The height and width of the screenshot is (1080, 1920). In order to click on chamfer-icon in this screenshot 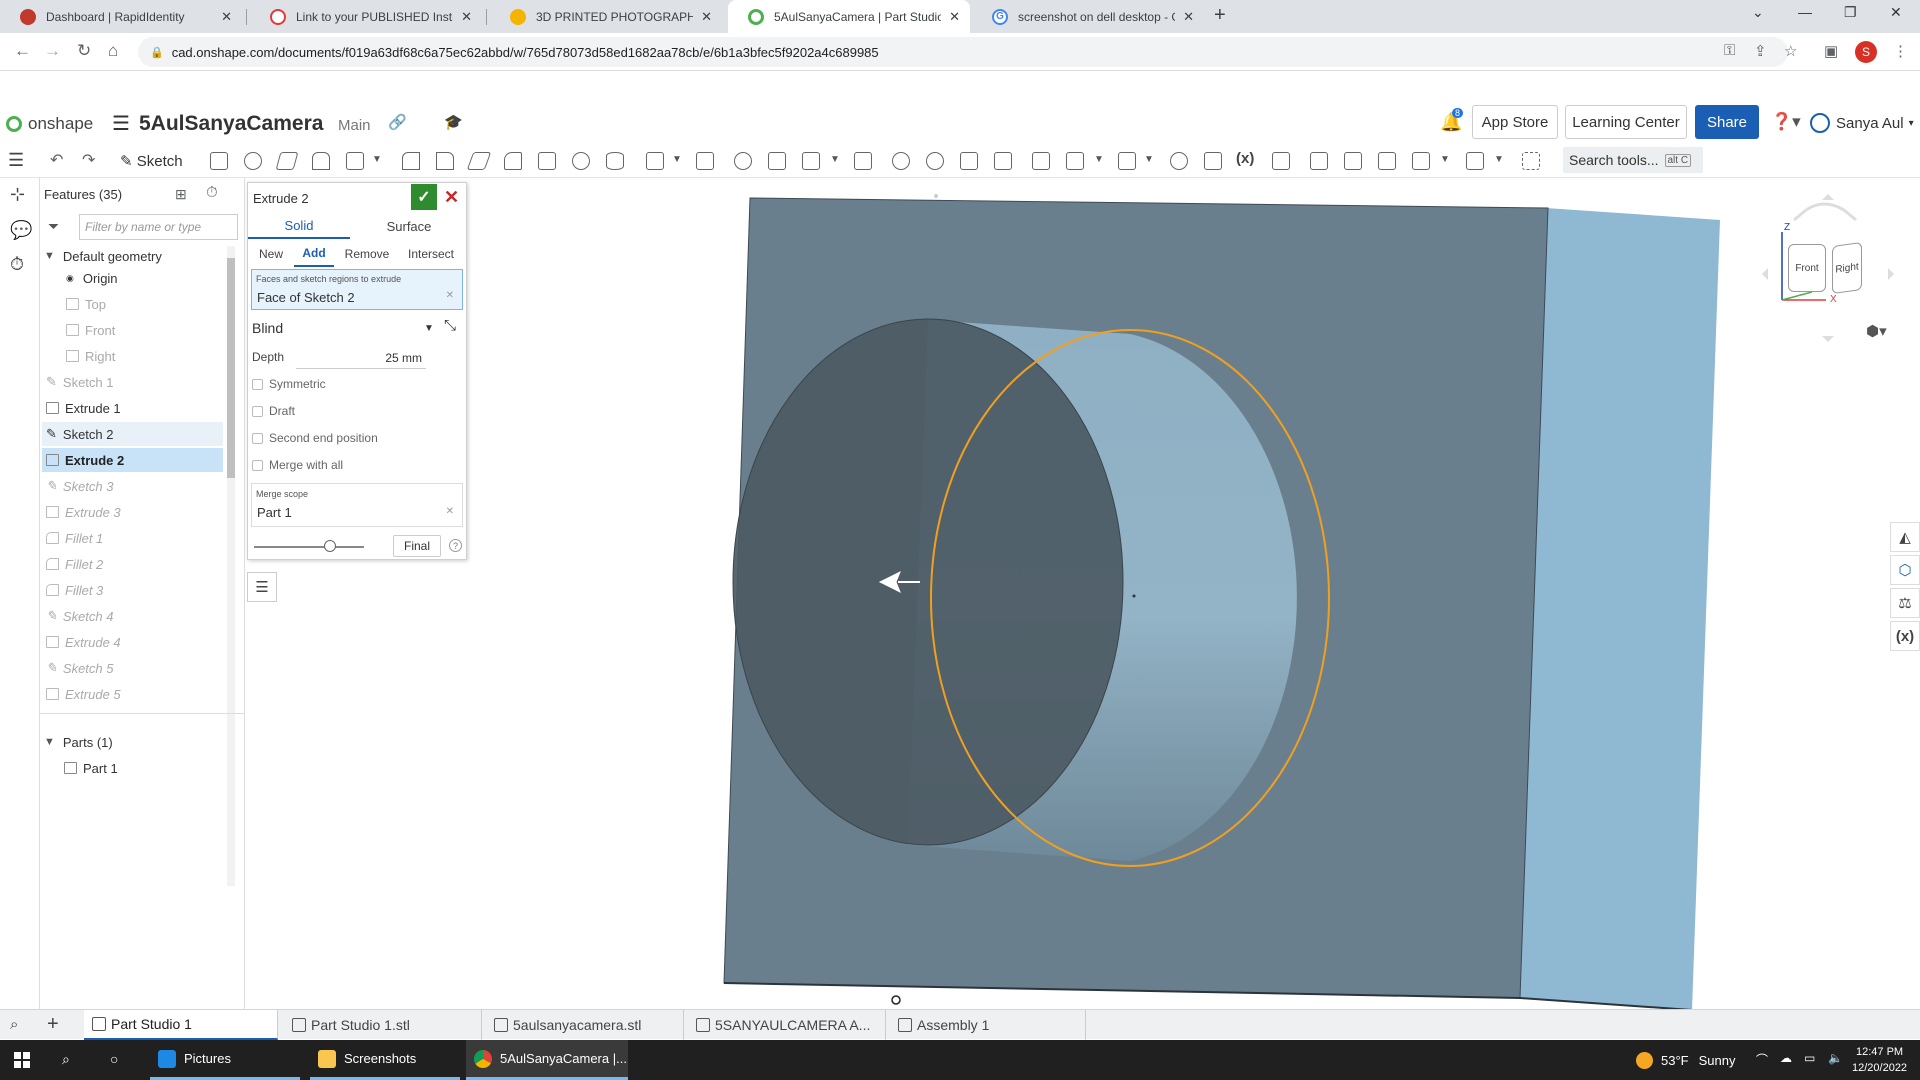, I will do `click(445, 161)`.